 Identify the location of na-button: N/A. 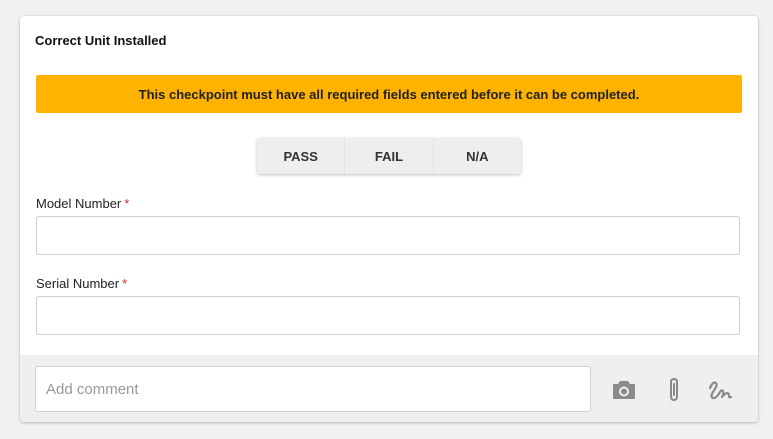
(477, 156).